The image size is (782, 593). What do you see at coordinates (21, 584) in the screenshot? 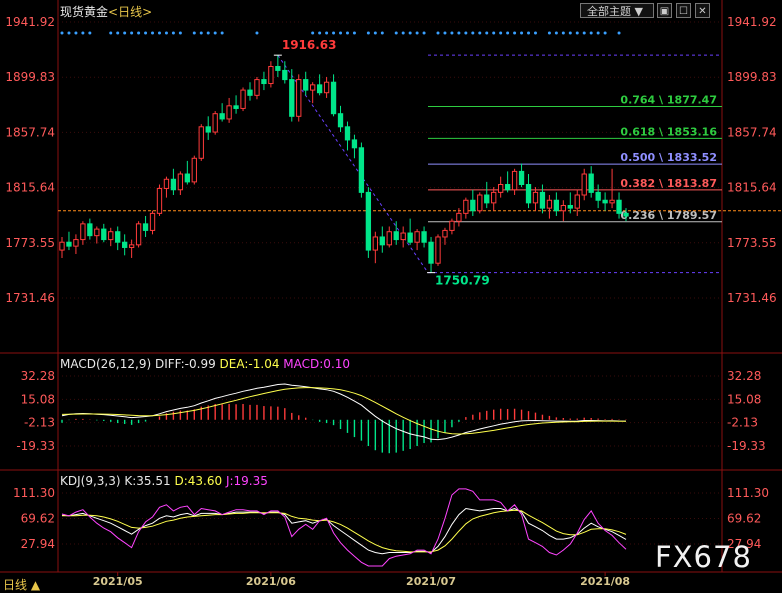
I see `period-tab: 日线 ▲` at bounding box center [21, 584].